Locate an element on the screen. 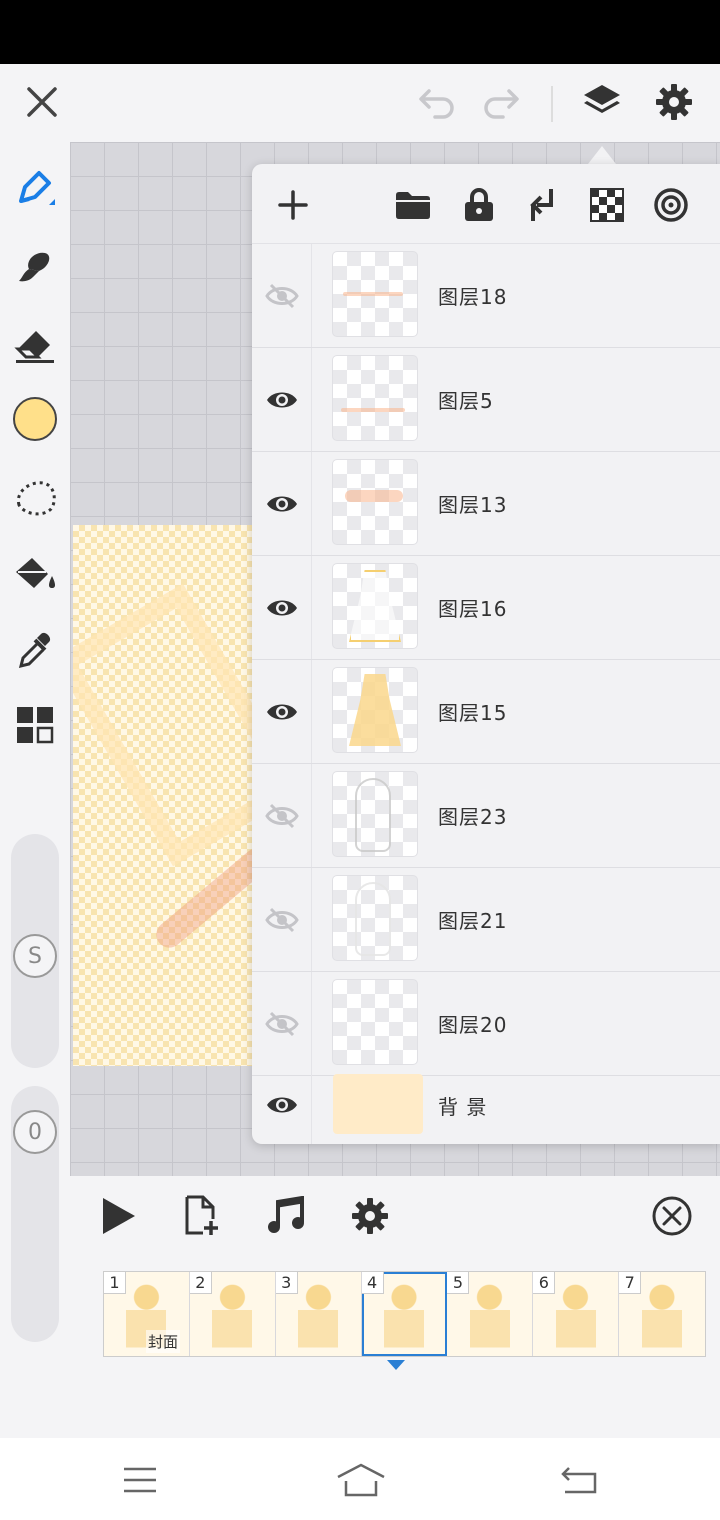 Image resolution: width=720 pixels, height=1520 pixels. layer-name: 图层13 is located at coordinates (473, 505).